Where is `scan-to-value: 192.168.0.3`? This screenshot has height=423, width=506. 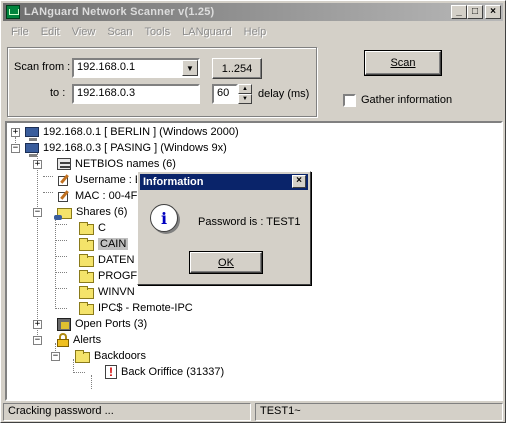
scan-to-value: 192.168.0.3 is located at coordinates (106, 93).